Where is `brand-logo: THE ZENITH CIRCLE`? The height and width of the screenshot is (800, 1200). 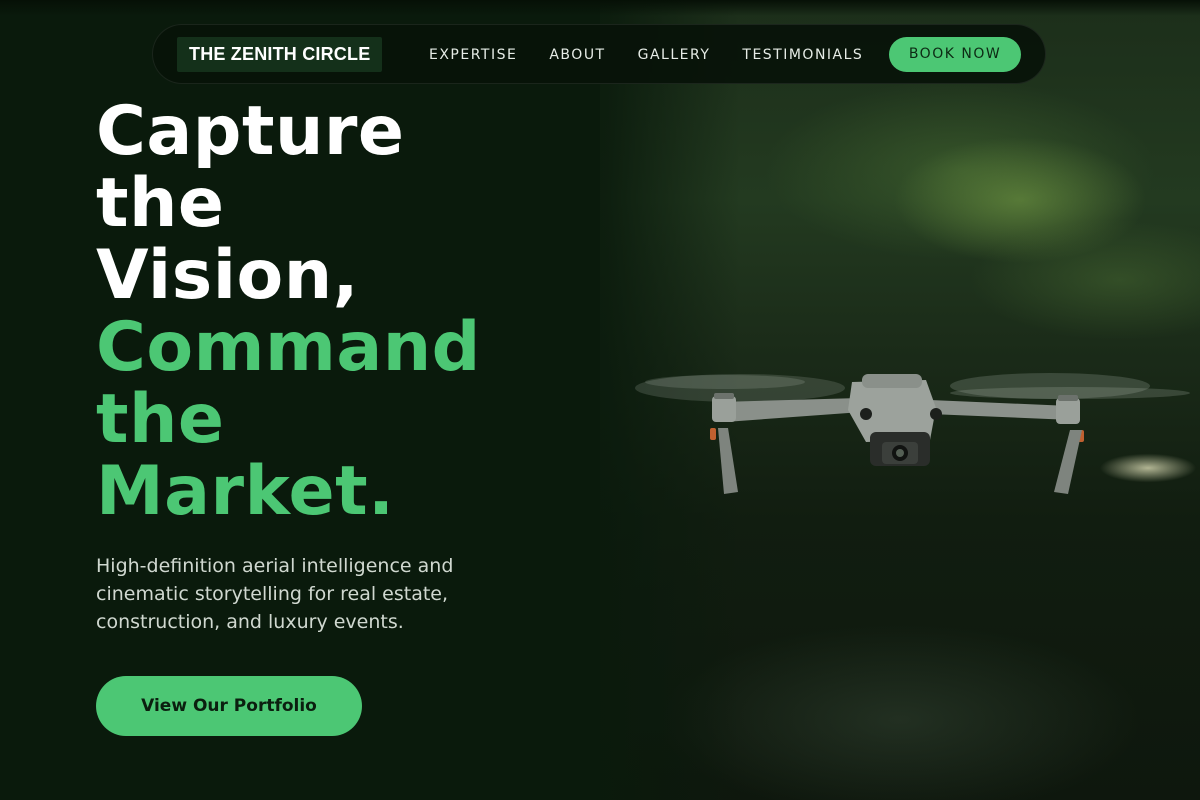 brand-logo: THE ZENITH CIRCLE is located at coordinates (280, 54).